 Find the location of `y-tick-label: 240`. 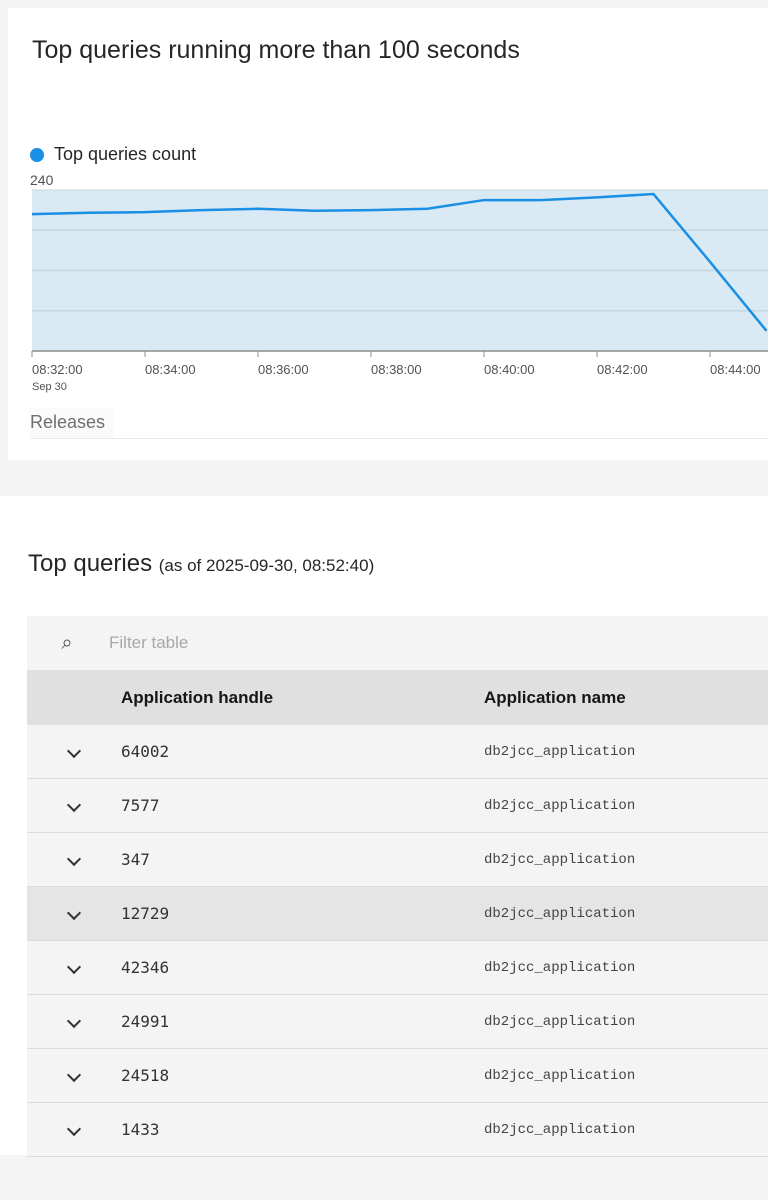

y-tick-label: 240 is located at coordinates (42, 180).